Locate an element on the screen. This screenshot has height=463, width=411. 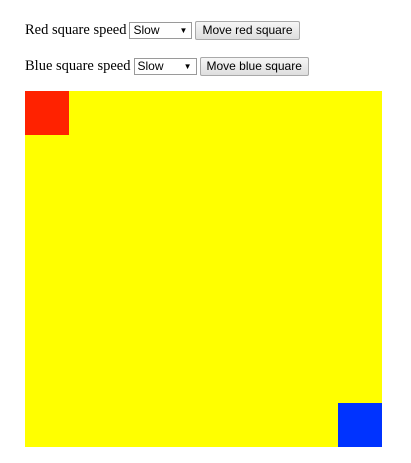
red-controls-row: Red square speed Slow ▼ Move red square is located at coordinates (162, 30).